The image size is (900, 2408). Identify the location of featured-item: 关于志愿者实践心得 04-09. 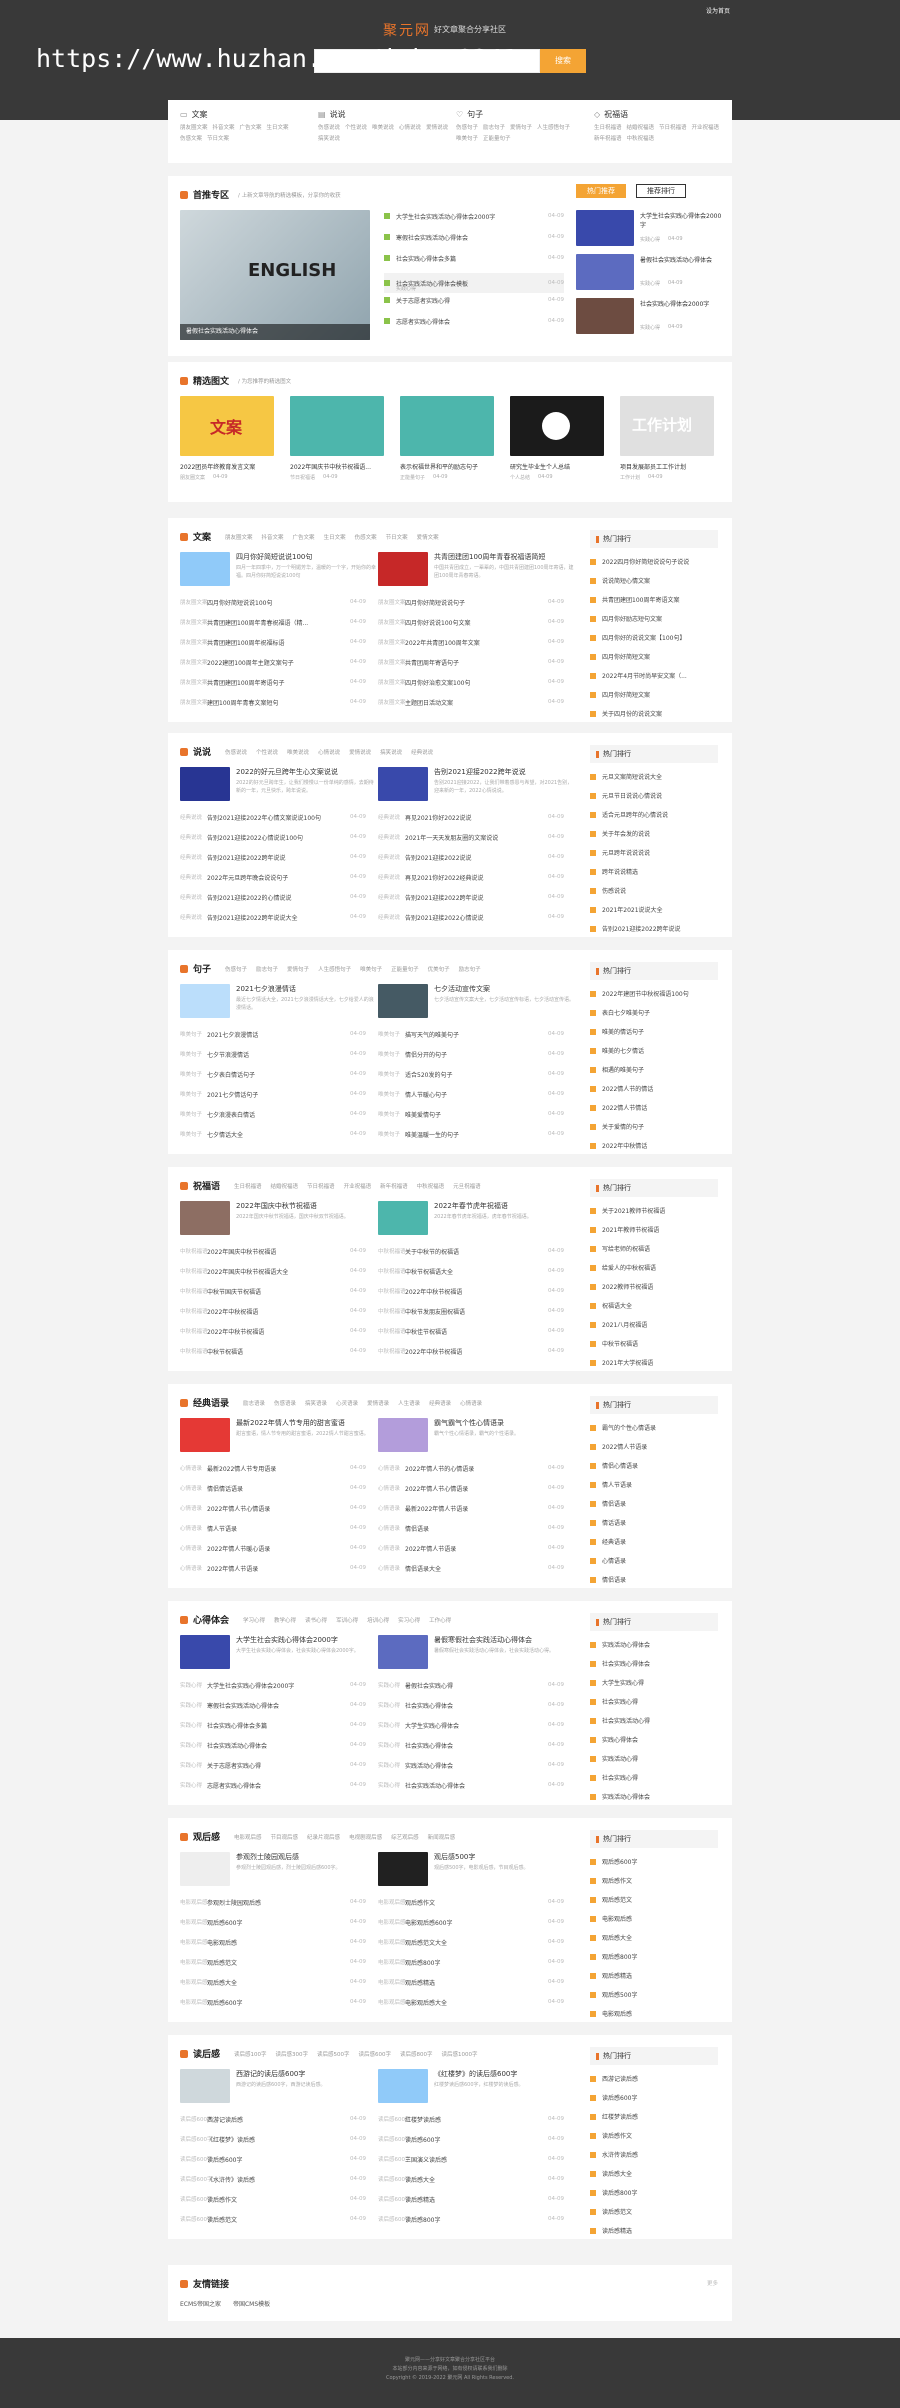
(474, 300).